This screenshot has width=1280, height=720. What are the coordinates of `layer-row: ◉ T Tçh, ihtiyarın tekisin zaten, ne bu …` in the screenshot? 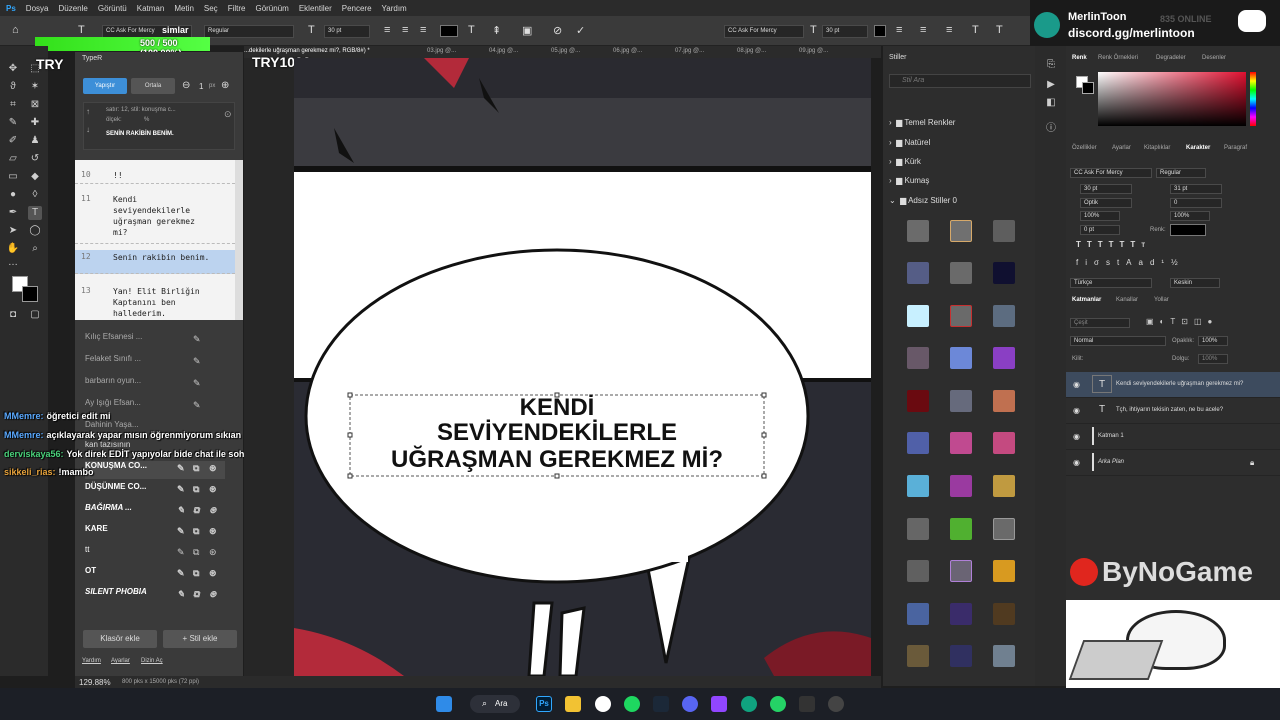 It's located at (1173, 411).